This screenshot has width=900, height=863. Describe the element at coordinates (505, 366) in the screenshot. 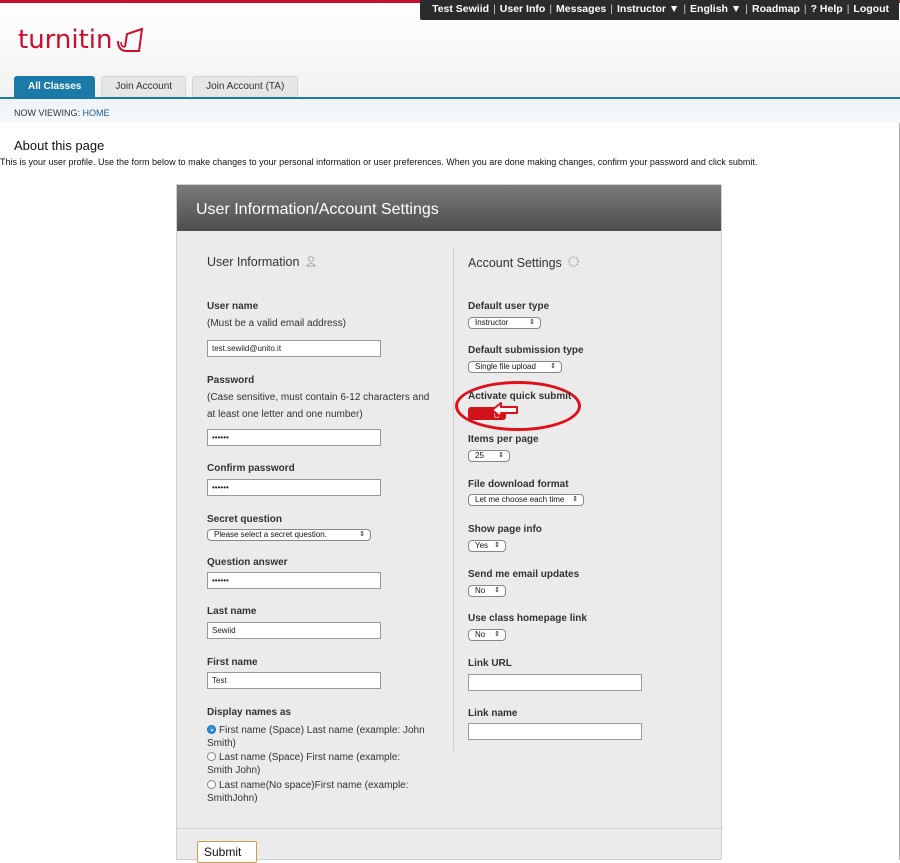

I see `default-submission-type-value: Single file upload` at that location.